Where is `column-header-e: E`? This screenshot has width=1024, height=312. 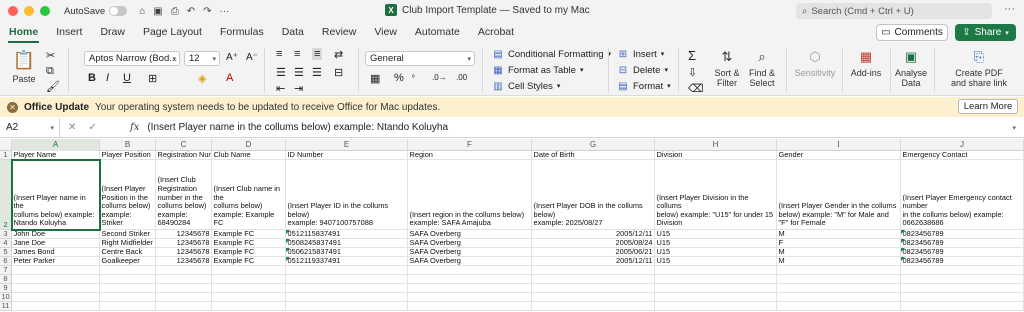 column-header-e: E is located at coordinates (347, 145).